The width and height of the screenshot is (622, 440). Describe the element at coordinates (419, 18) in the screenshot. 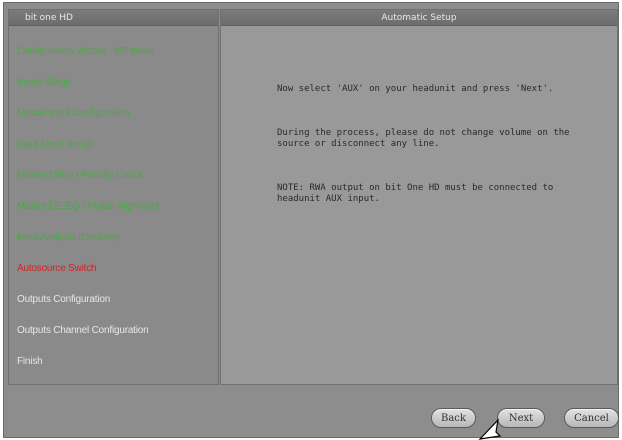

I see `panel-title: Automatic Setup` at that location.